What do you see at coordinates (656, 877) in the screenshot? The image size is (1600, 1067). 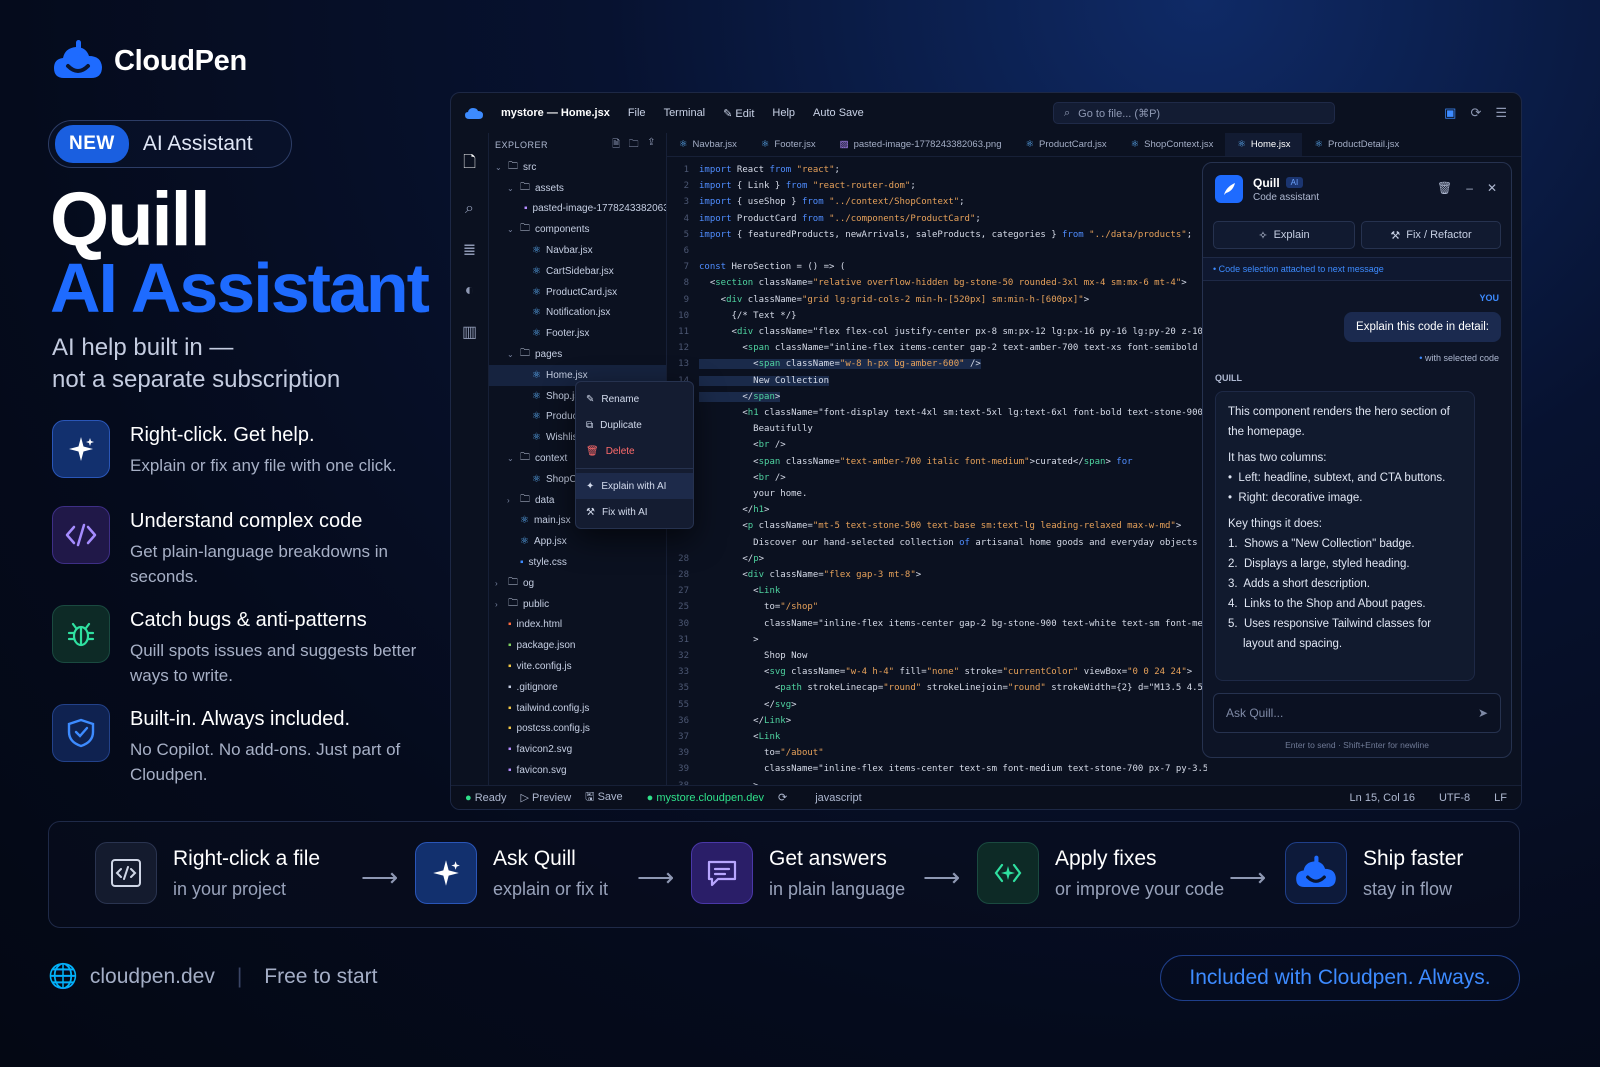 I see `arrow-icon: ⟶` at bounding box center [656, 877].